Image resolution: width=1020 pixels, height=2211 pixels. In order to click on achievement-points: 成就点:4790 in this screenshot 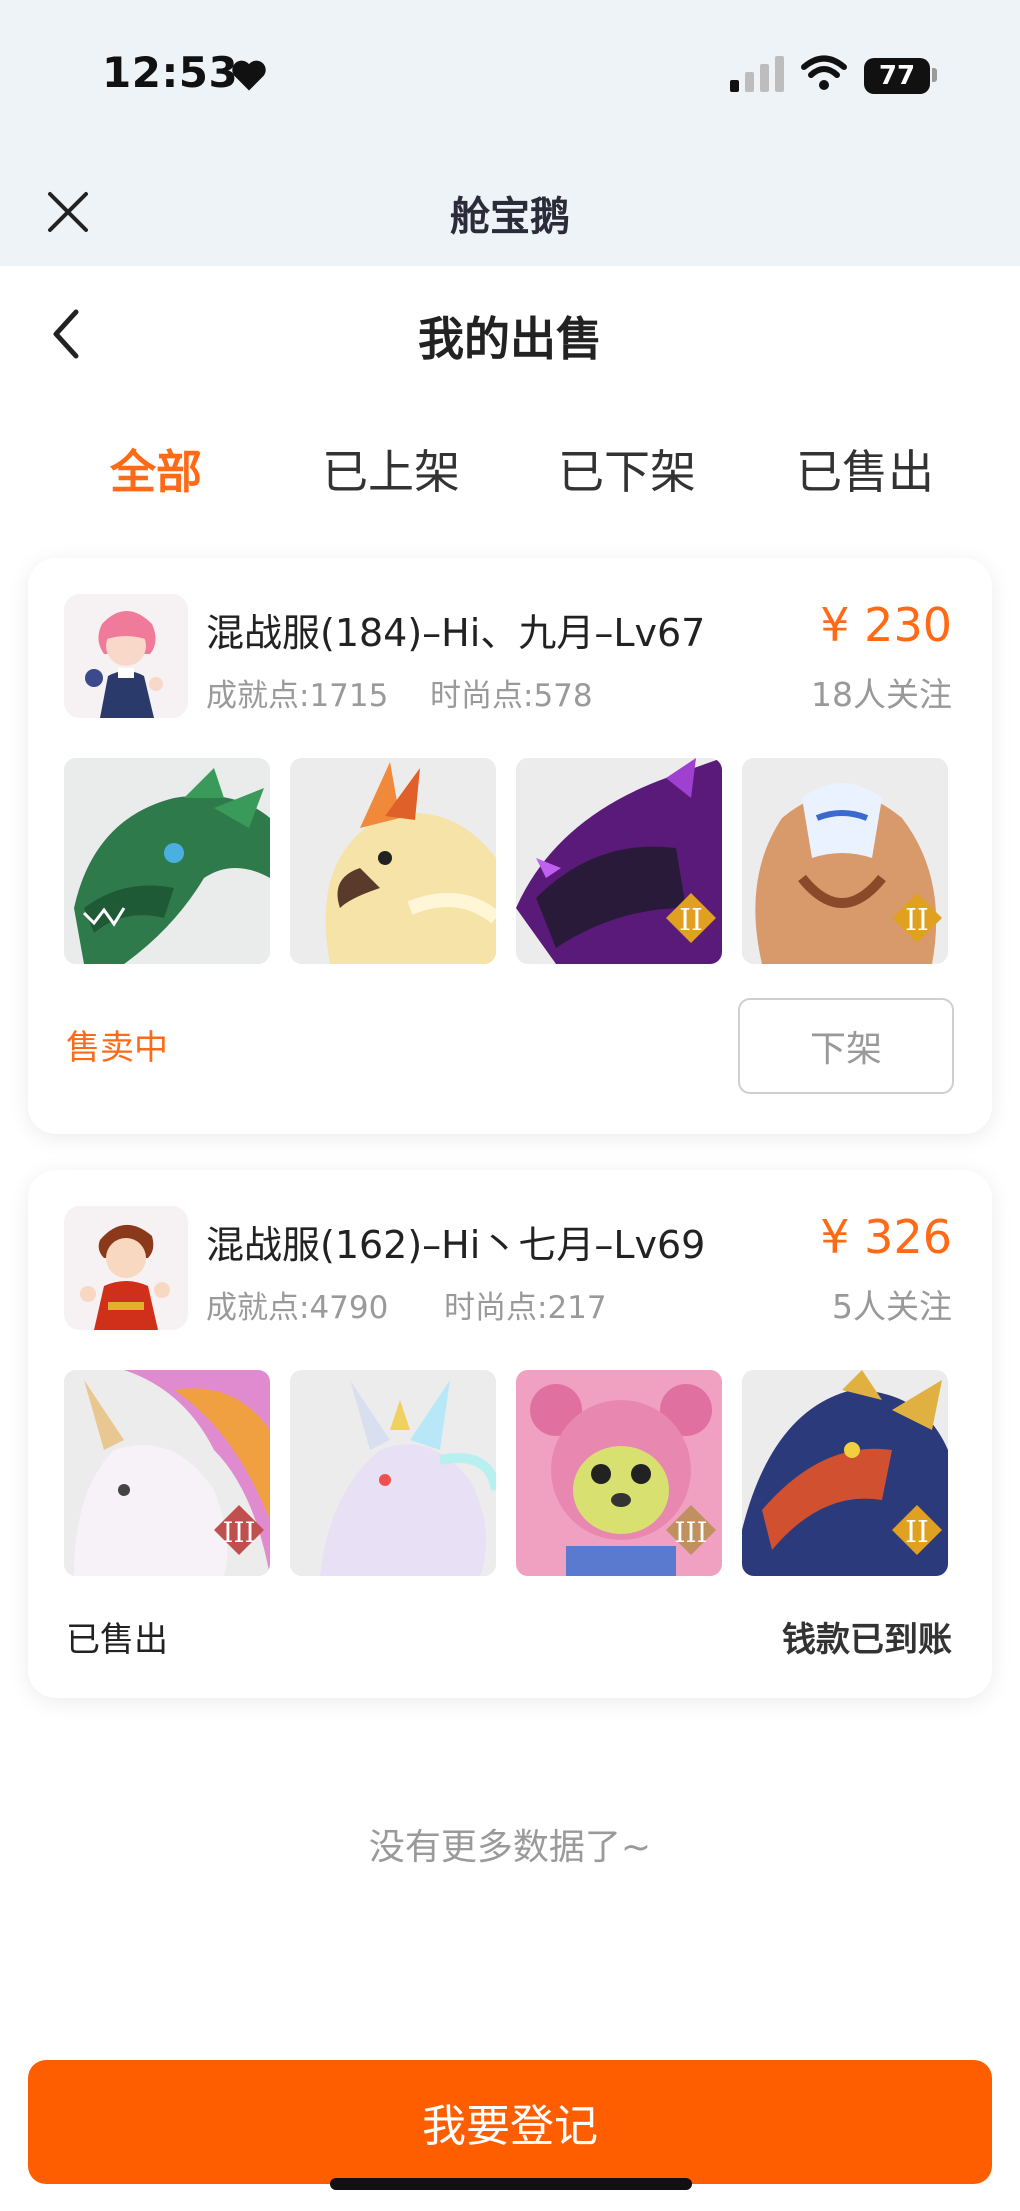, I will do `click(297, 1308)`.